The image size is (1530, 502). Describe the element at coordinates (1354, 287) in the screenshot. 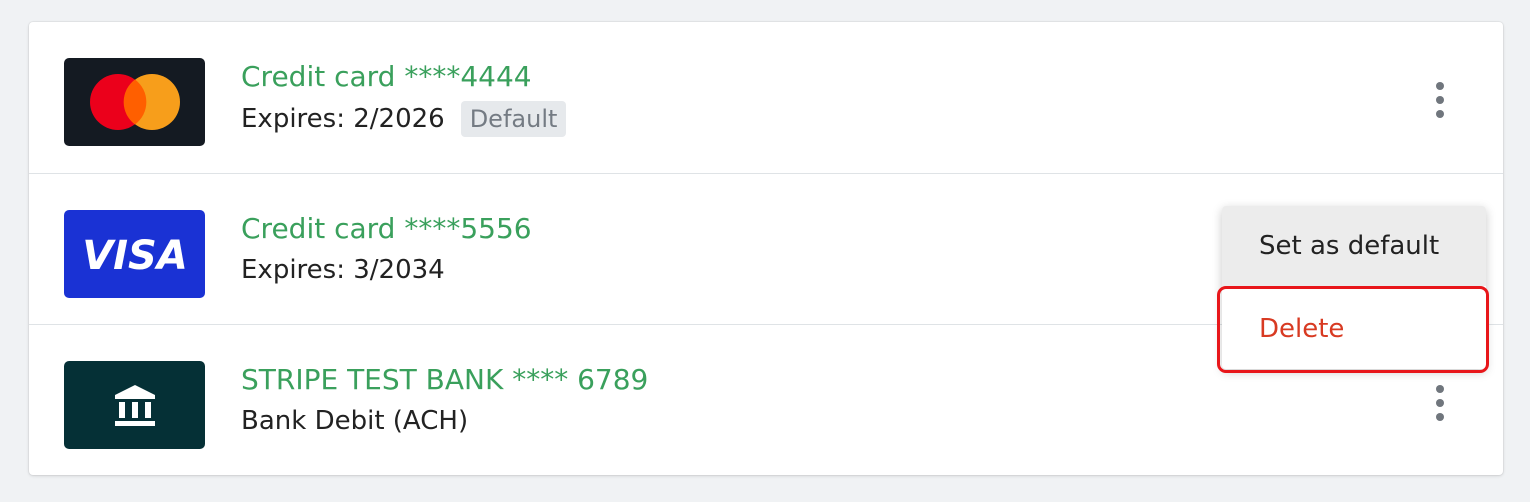

I see `context-menu: Set as default Delete` at that location.